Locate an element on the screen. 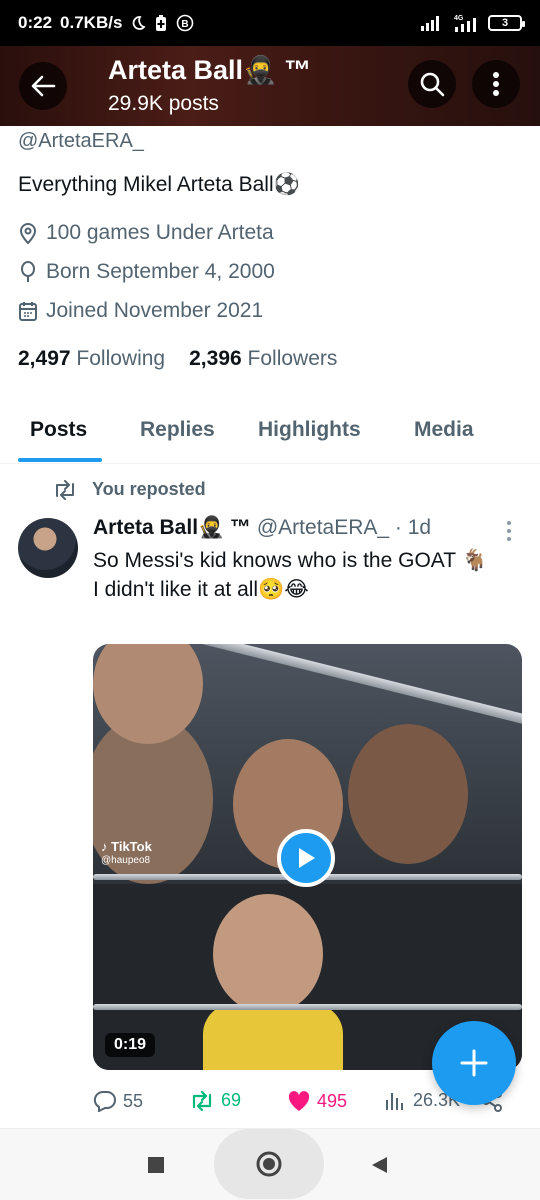 This screenshot has width=540, height=1200. arrow-left-icon is located at coordinates (43, 86).